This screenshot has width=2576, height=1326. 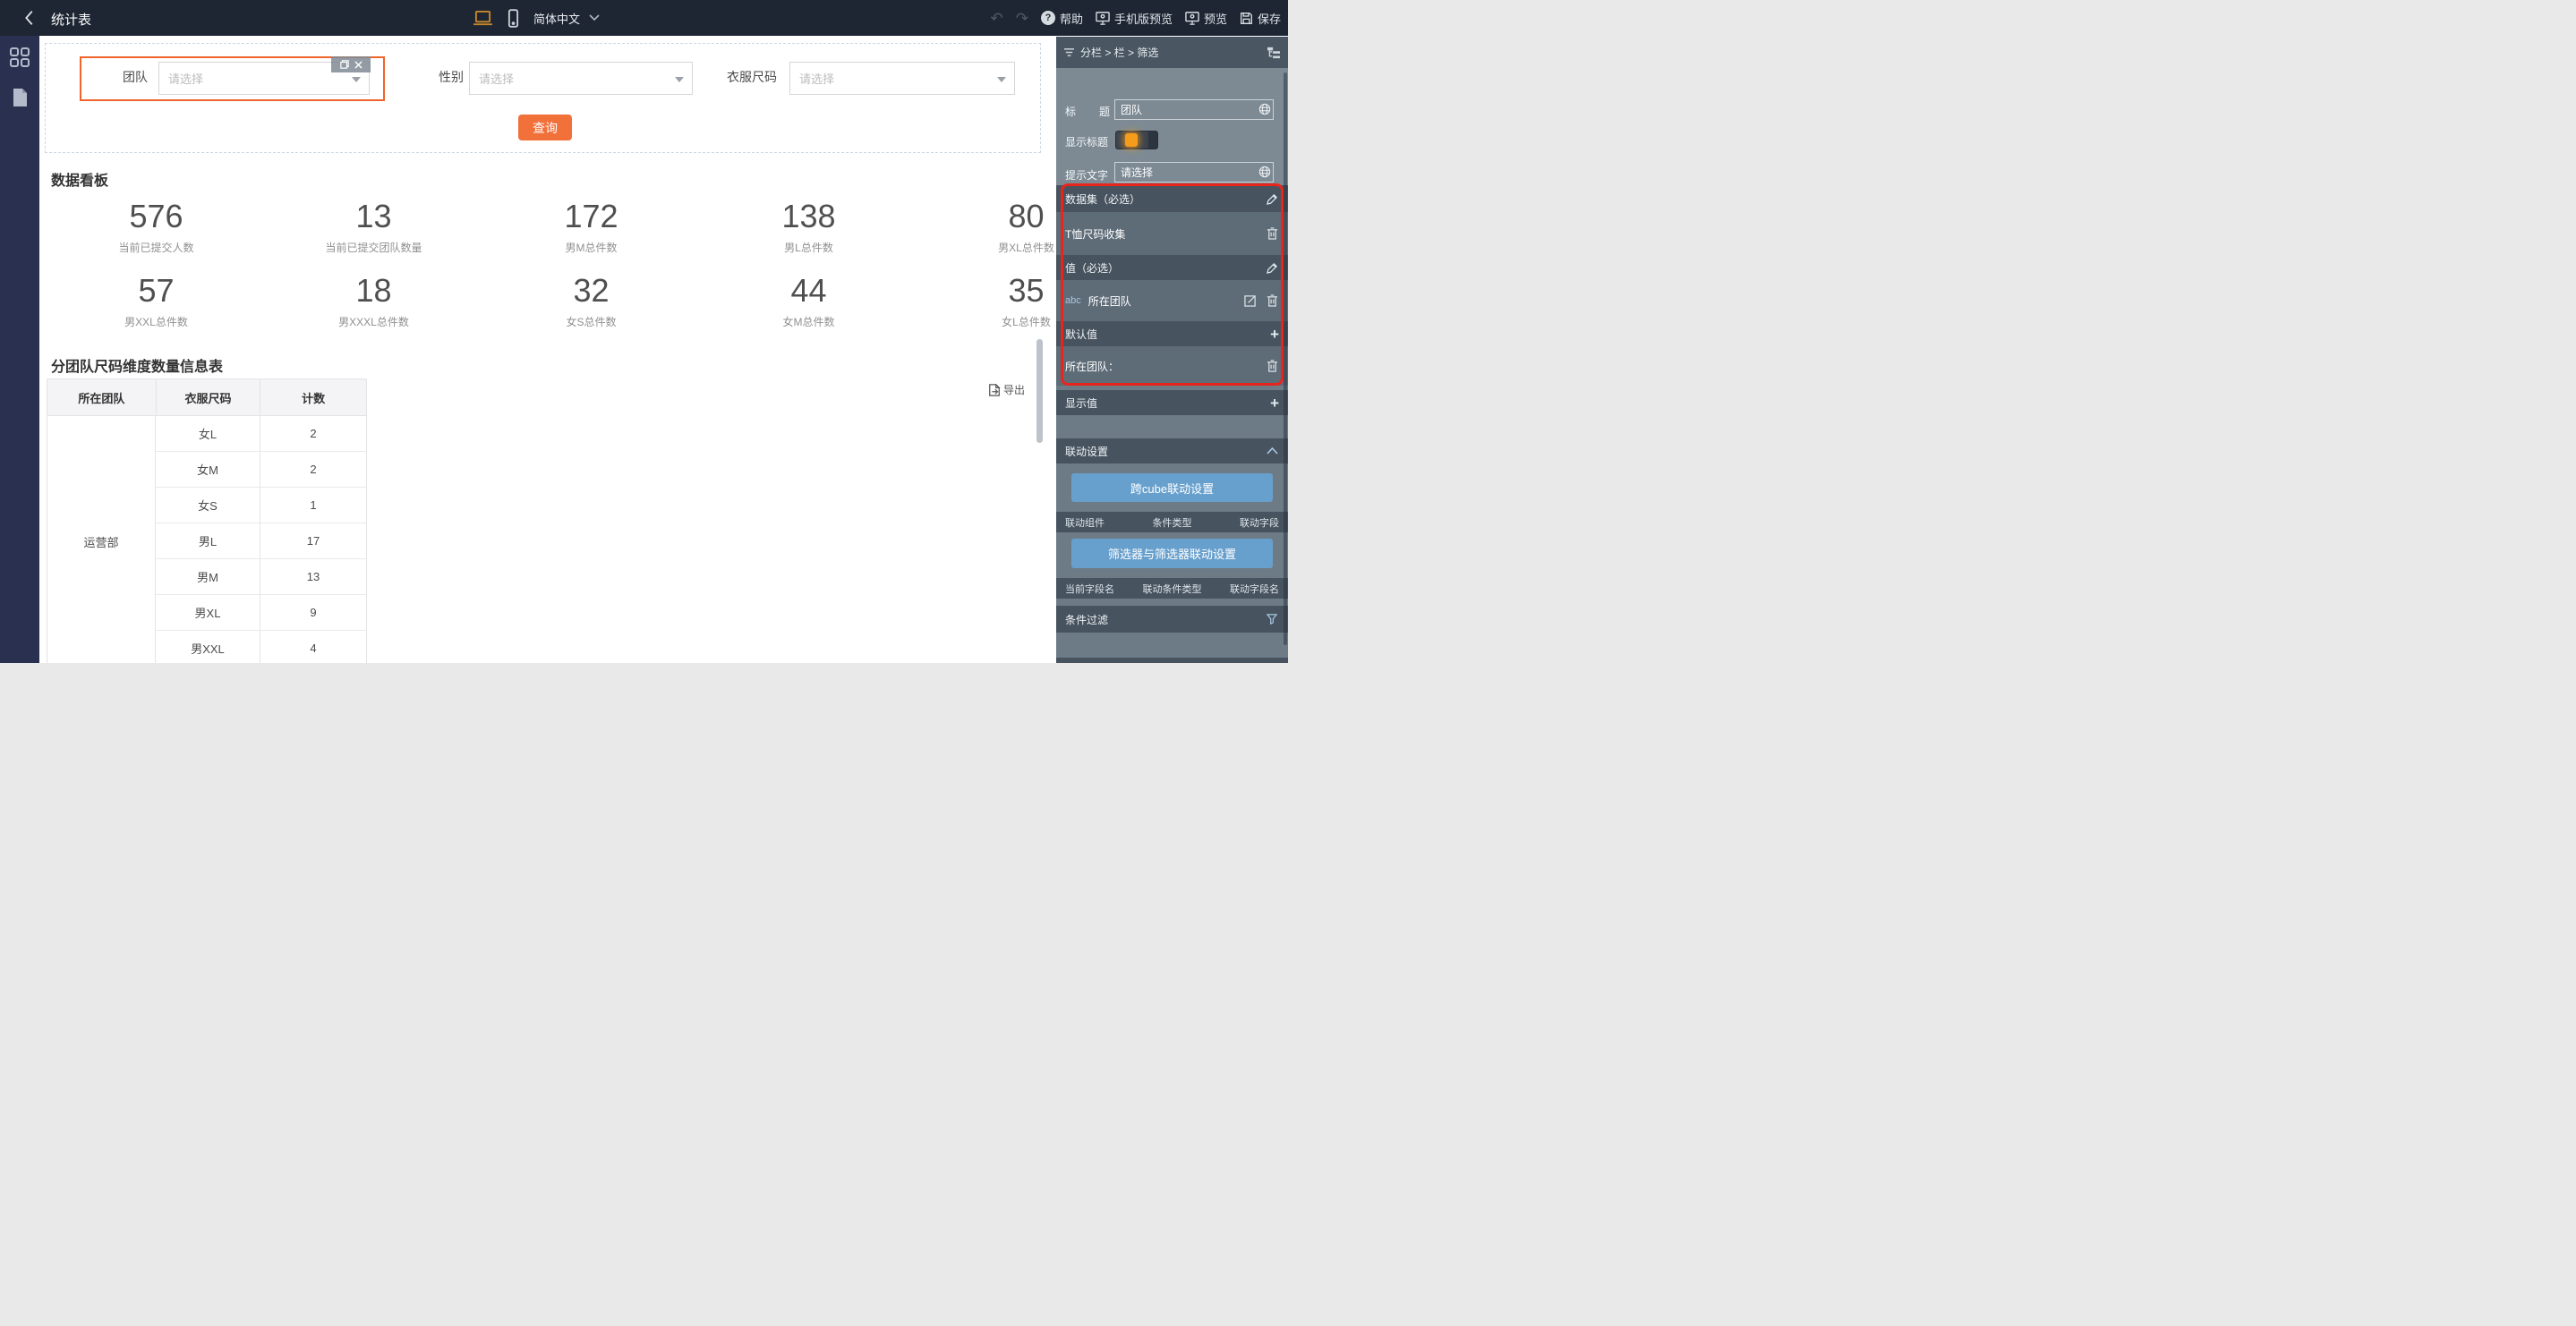 I want to click on topbar-center: 简体中文, so click(x=536, y=18).